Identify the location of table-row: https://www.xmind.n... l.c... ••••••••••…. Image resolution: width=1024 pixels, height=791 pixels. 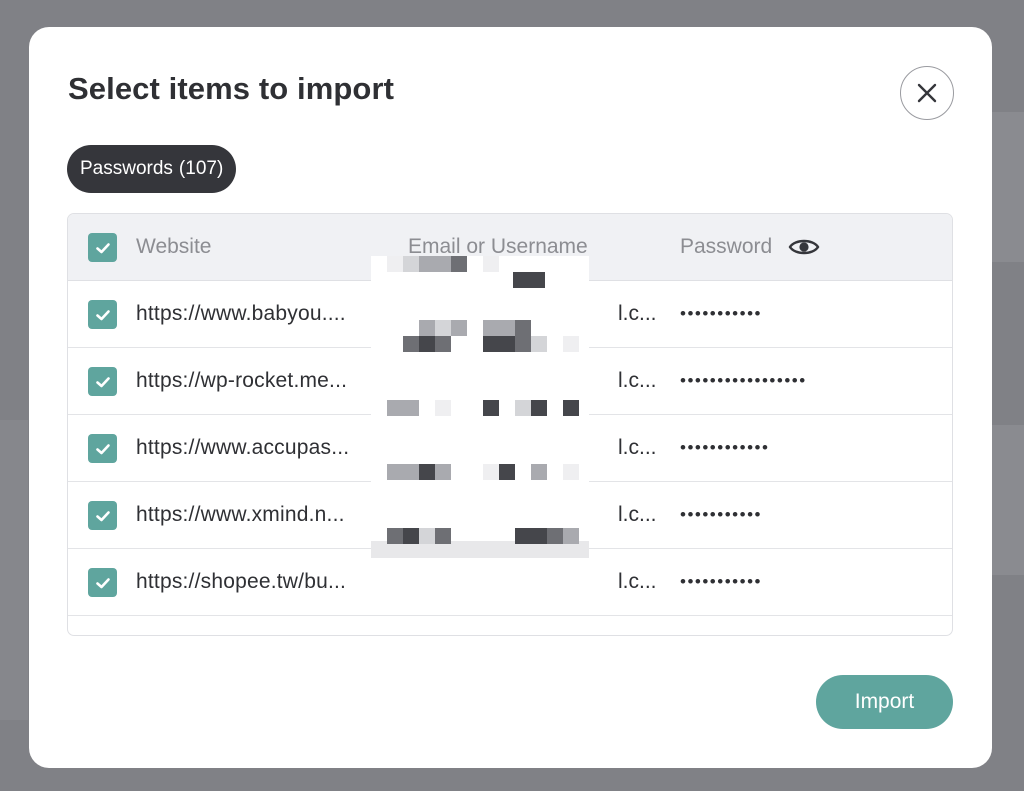
(510, 515).